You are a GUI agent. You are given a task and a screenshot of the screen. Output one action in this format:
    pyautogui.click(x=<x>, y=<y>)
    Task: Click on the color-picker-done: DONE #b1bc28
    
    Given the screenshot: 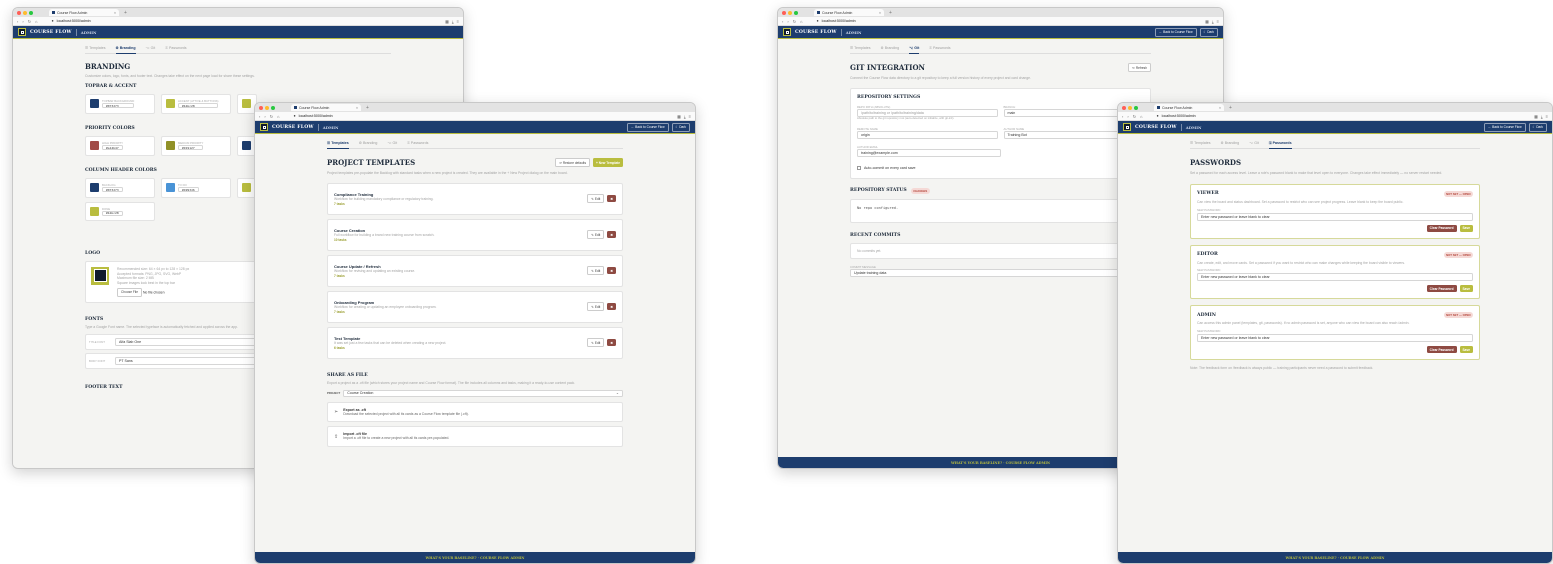 What is the action you would take?
    pyautogui.click(x=120, y=211)
    